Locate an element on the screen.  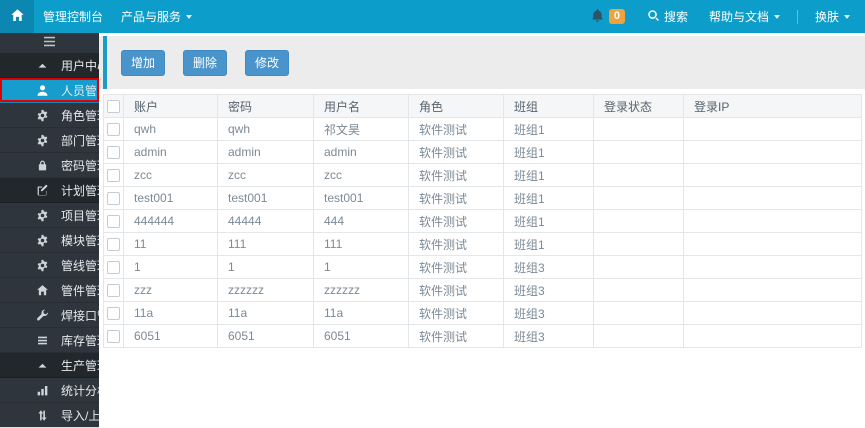
cell-account: 444444 is located at coordinates (170, 221).